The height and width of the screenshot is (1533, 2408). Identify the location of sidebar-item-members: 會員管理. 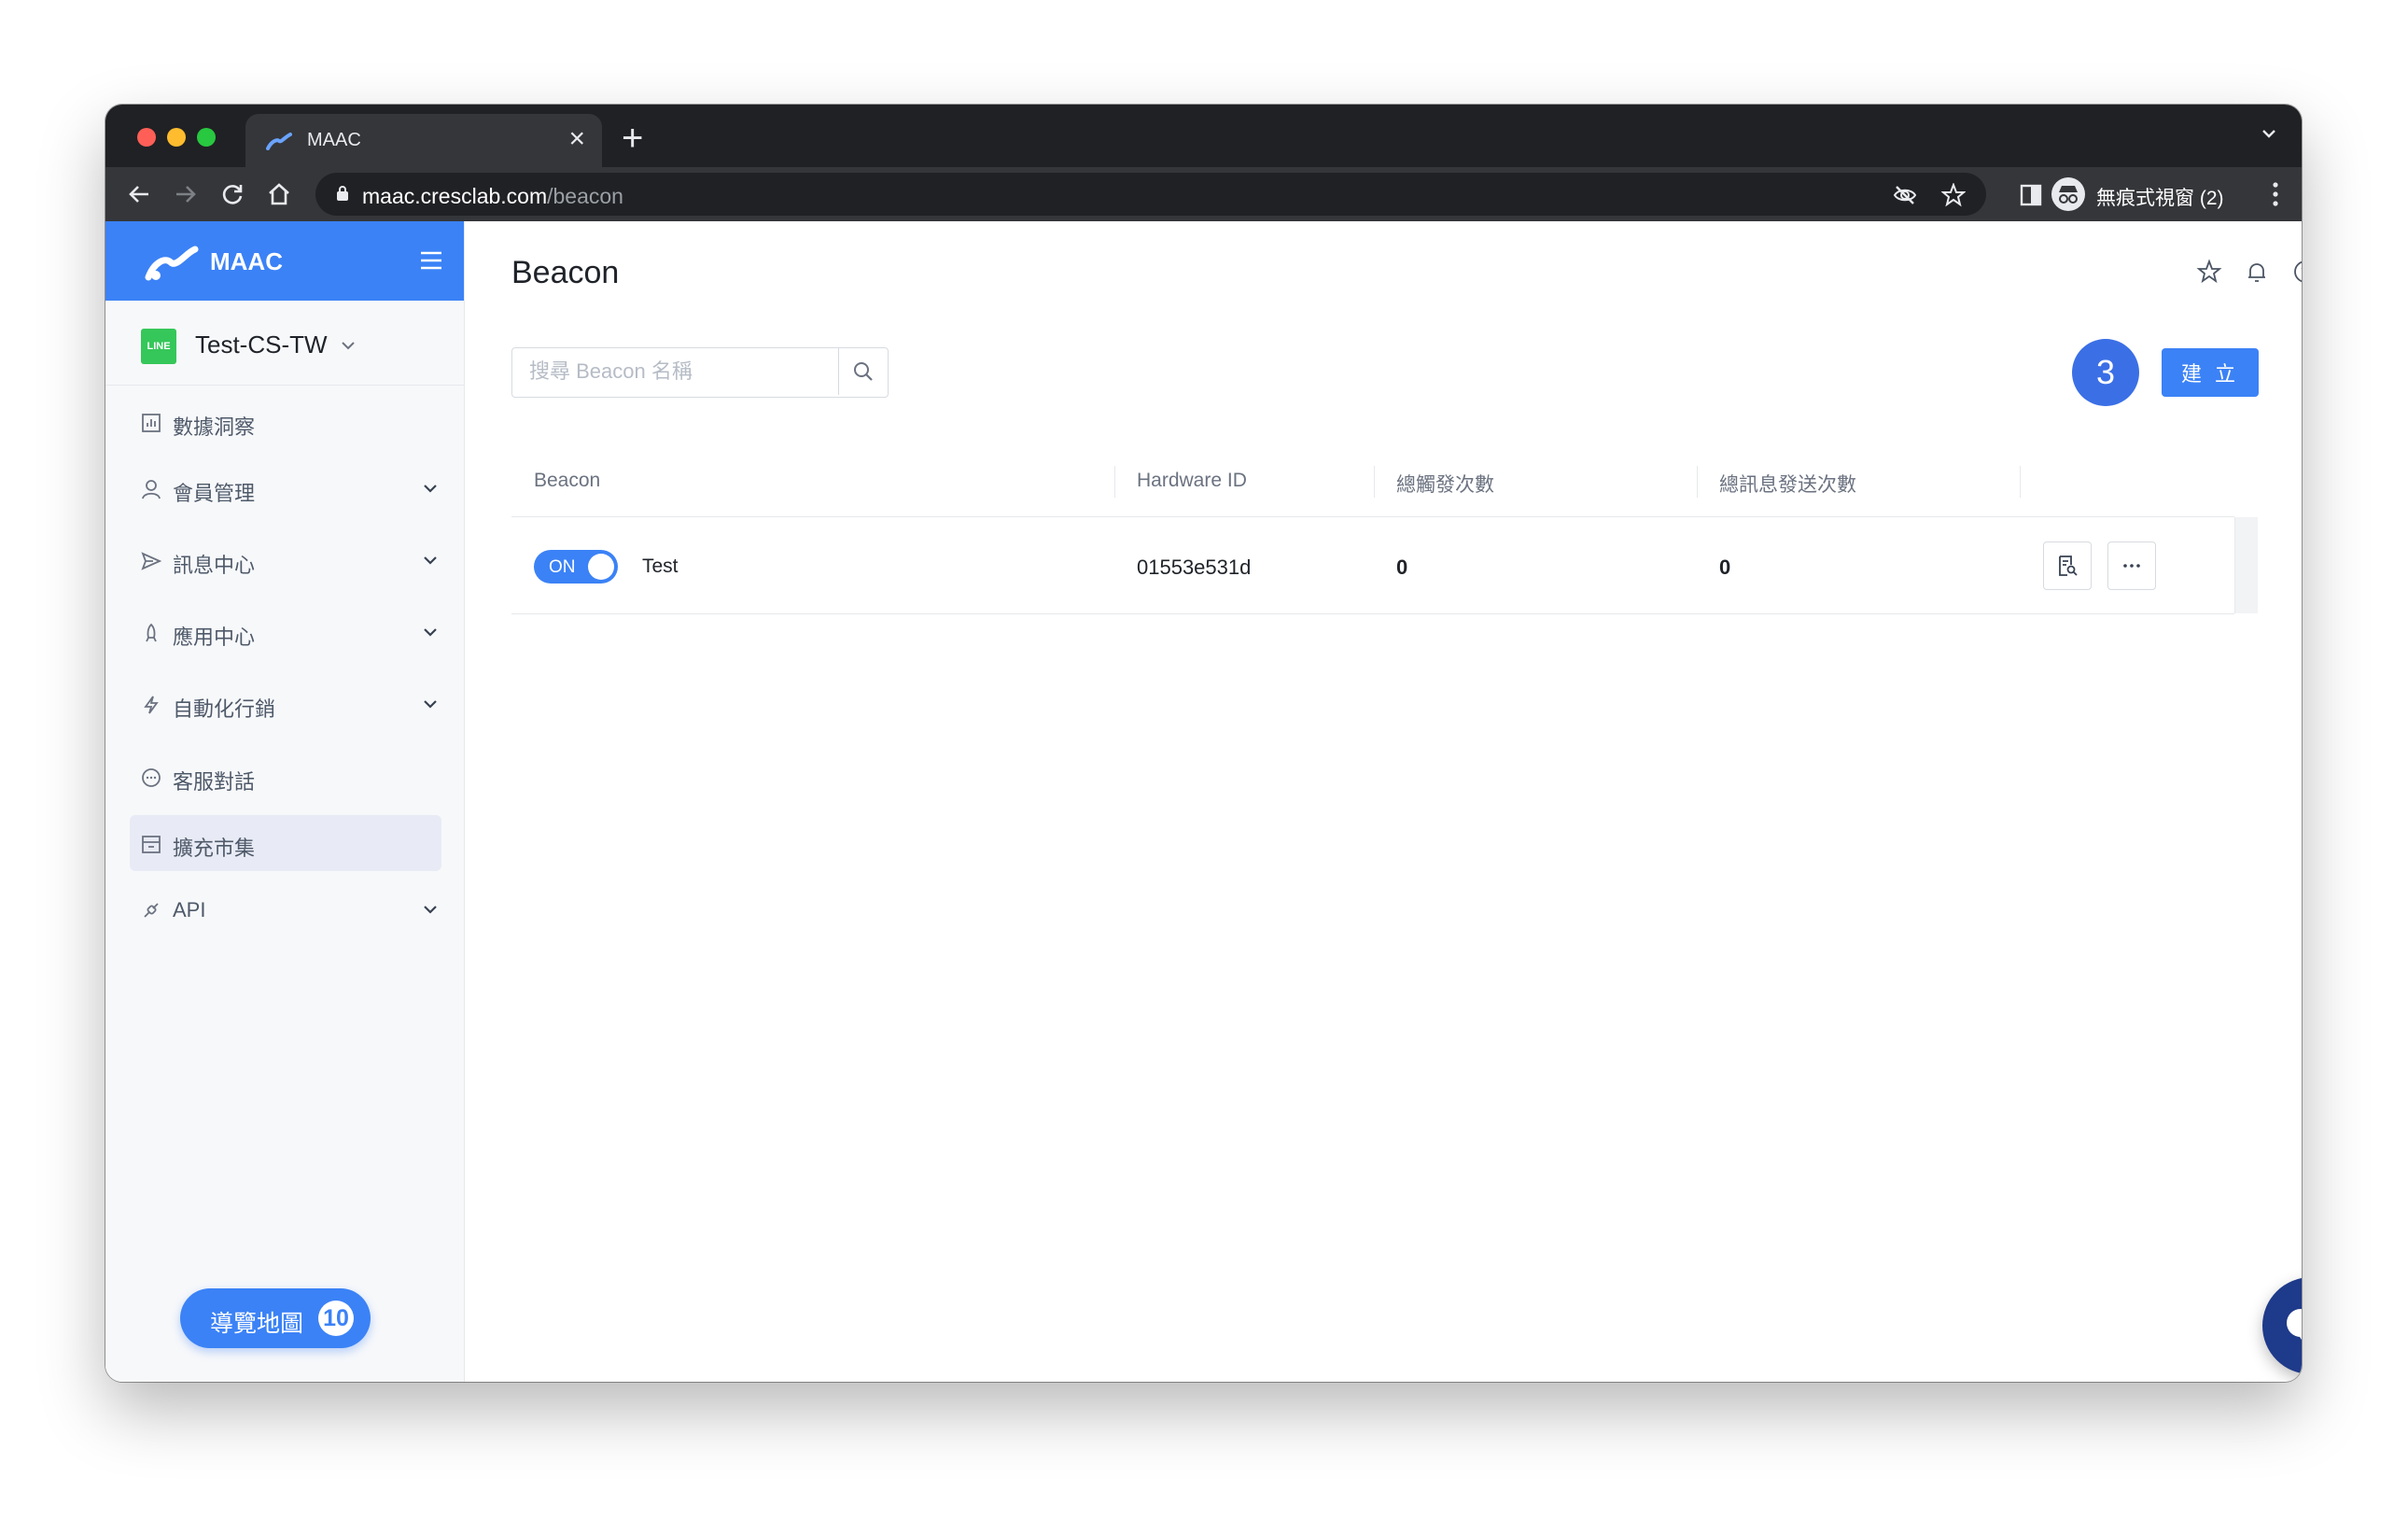
(285, 488).